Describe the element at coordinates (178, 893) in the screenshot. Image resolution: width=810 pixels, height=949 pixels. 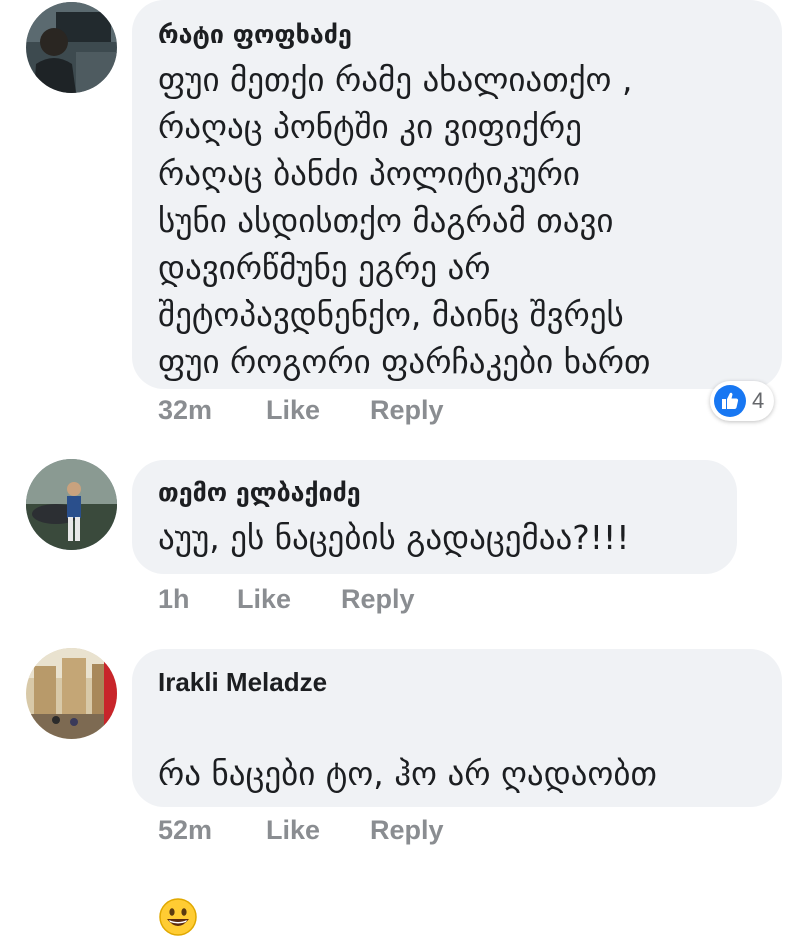
I see `grinning-face-icon` at that location.